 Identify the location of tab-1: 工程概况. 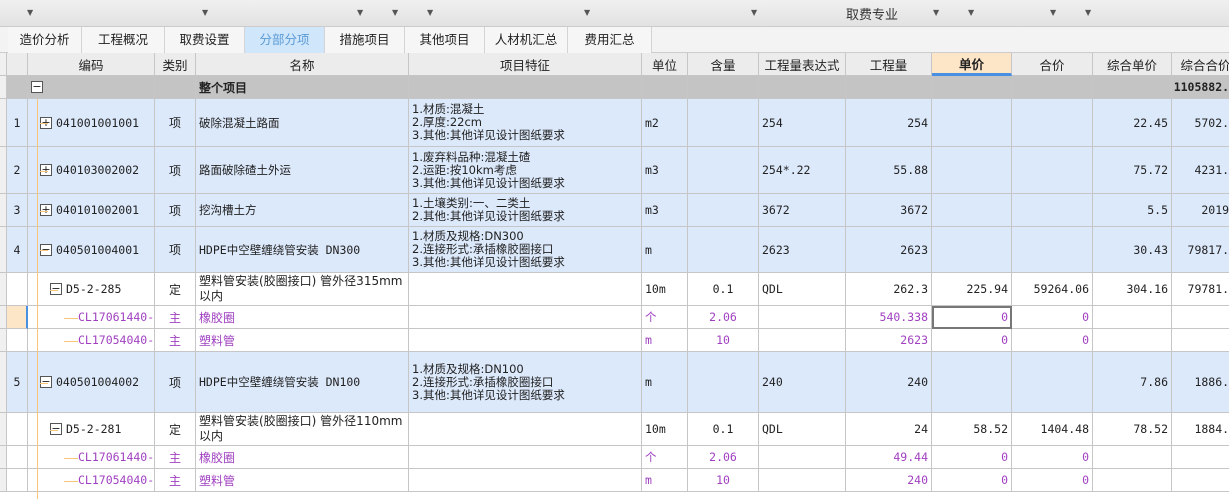
(123, 40).